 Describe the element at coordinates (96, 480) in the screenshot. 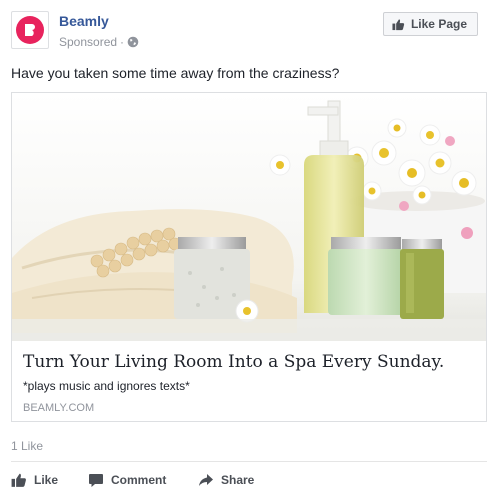

I see `comment-icon` at that location.